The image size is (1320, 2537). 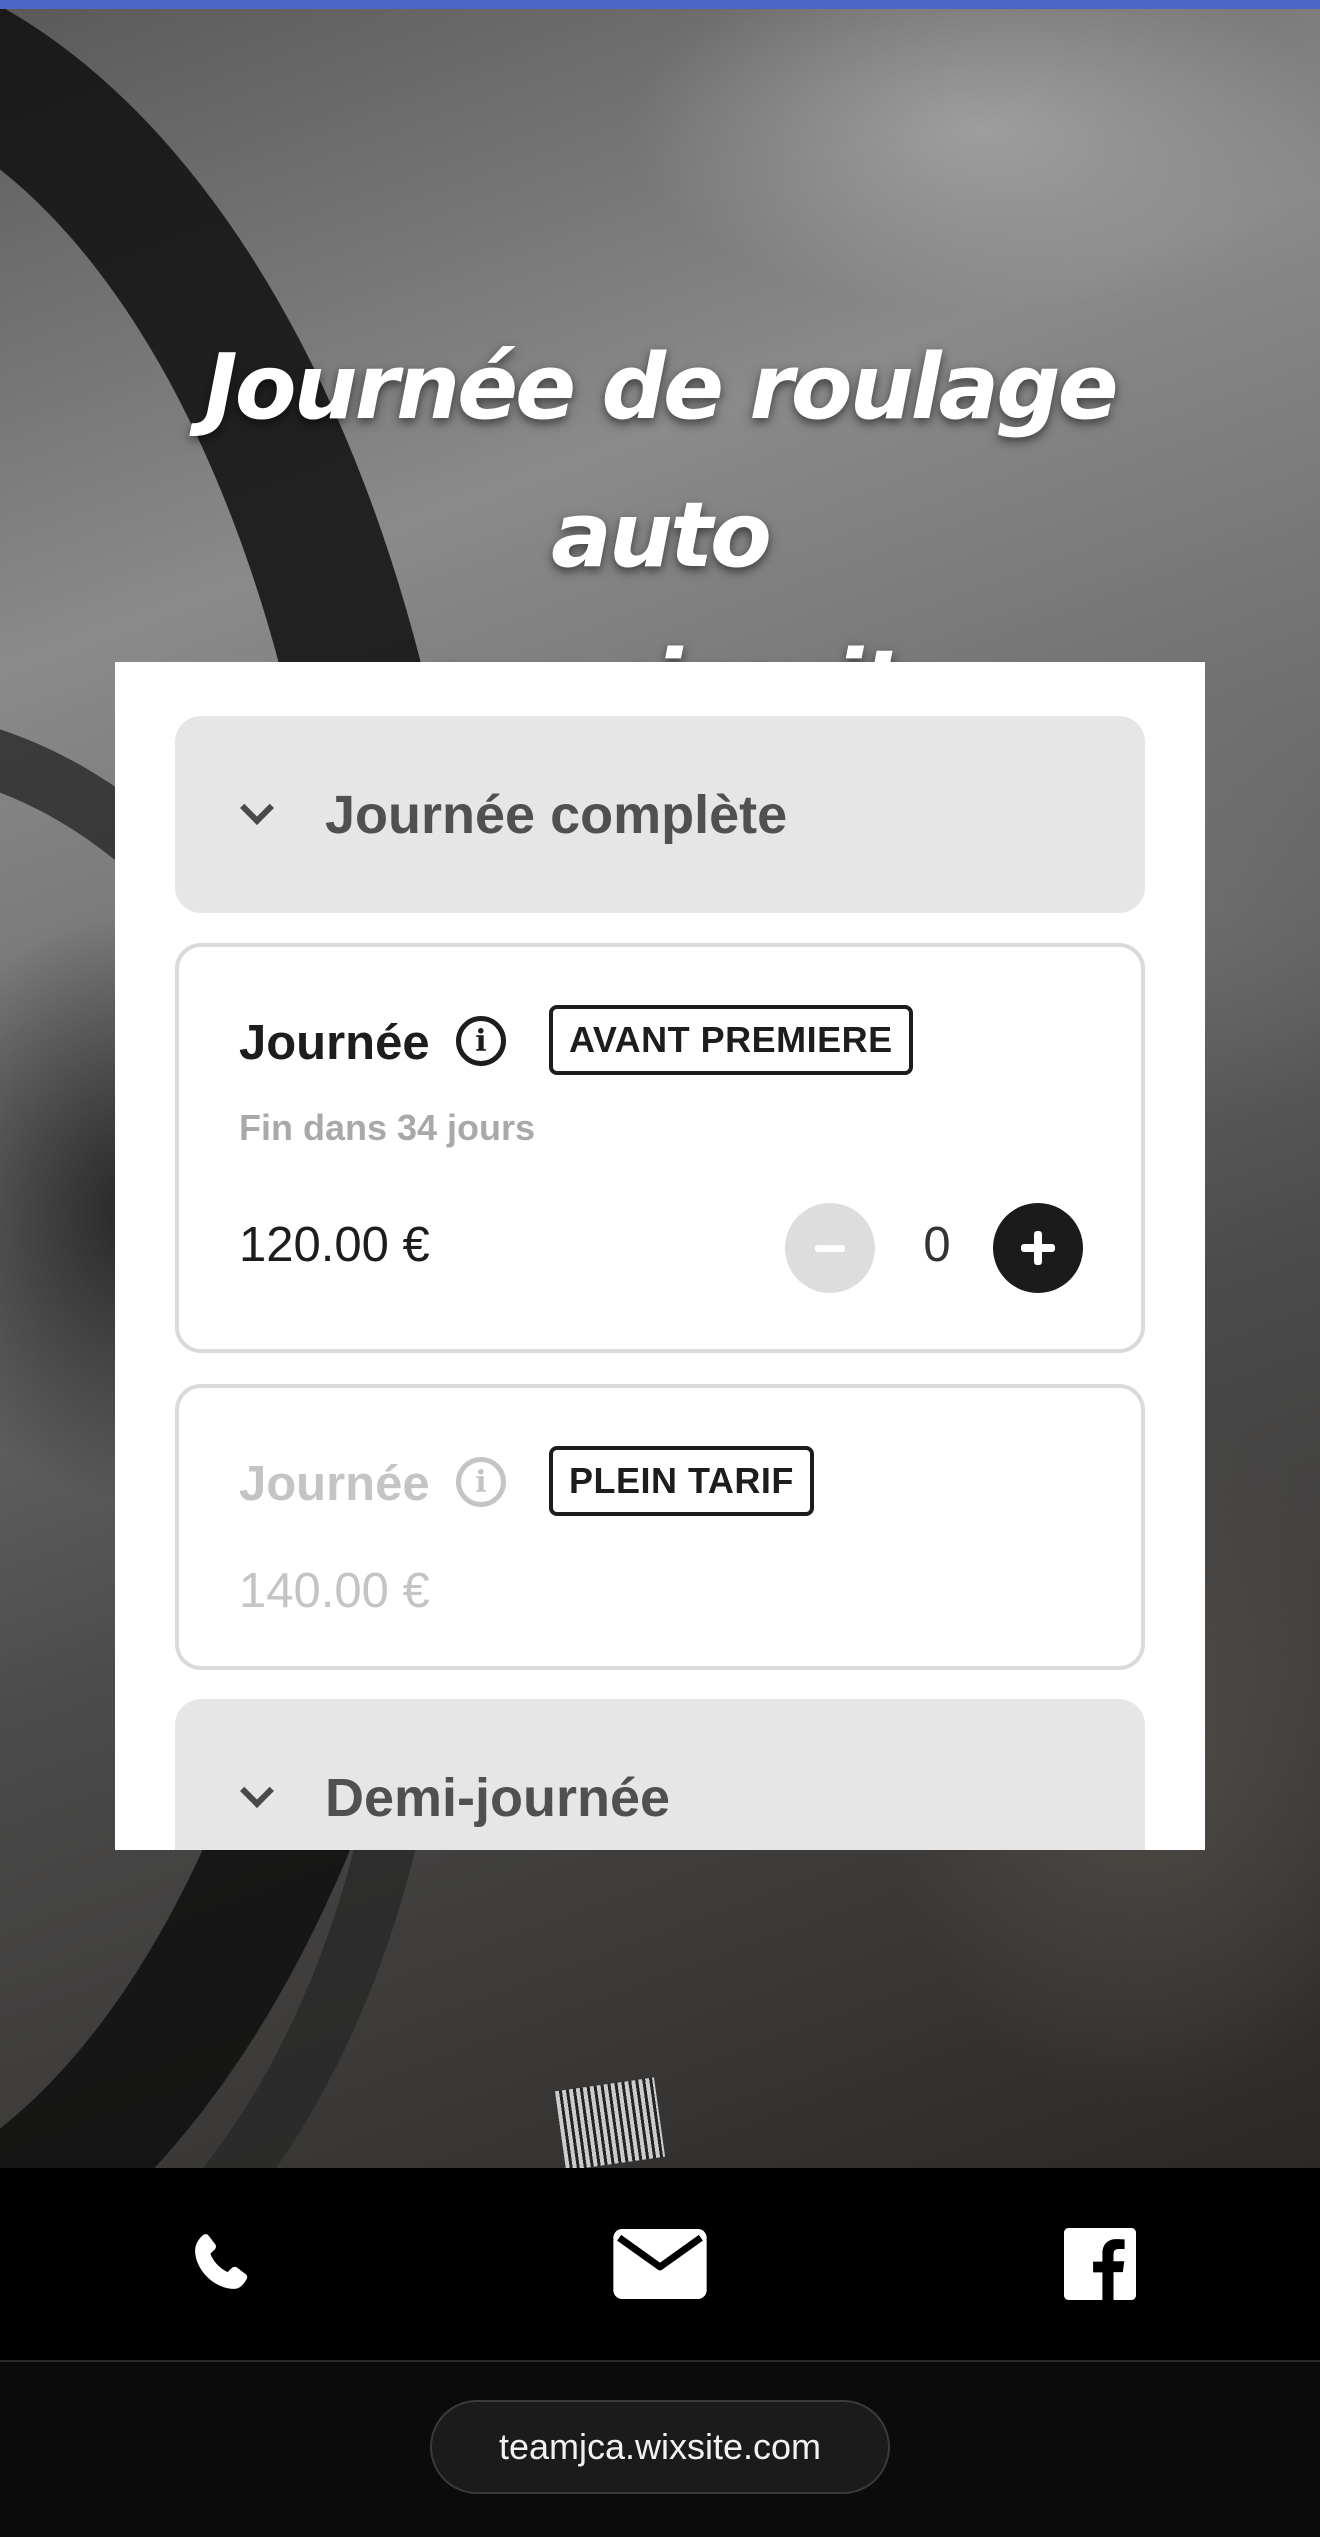 I want to click on ticket-badge: AVANT PREMIERE, so click(x=731, y=1040).